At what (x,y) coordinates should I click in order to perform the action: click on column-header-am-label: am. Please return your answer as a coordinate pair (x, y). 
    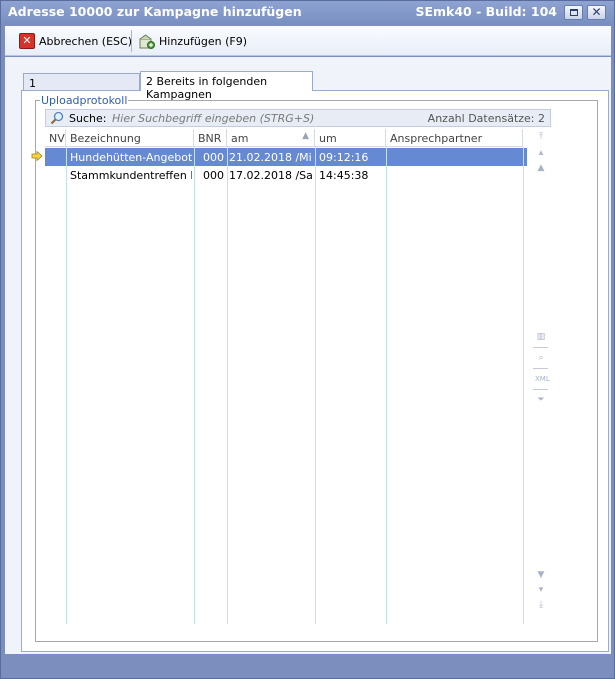
    Looking at the image, I should click on (240, 138).